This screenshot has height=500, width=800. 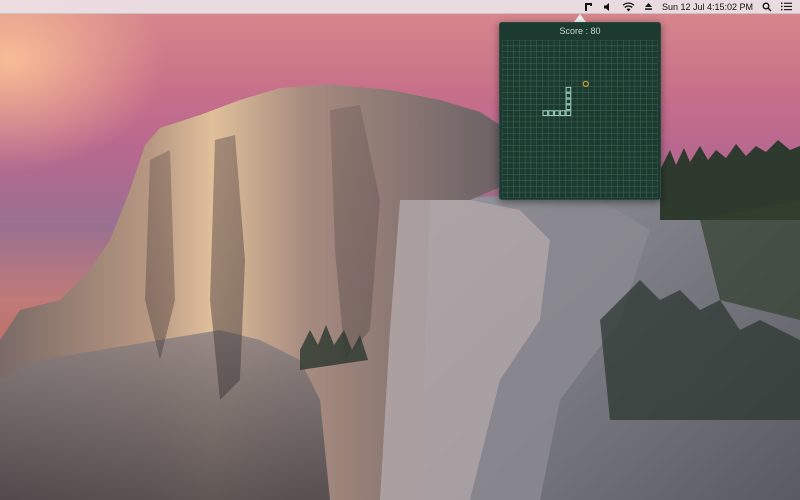 I want to click on score-label: Score :, so click(x=575, y=31).